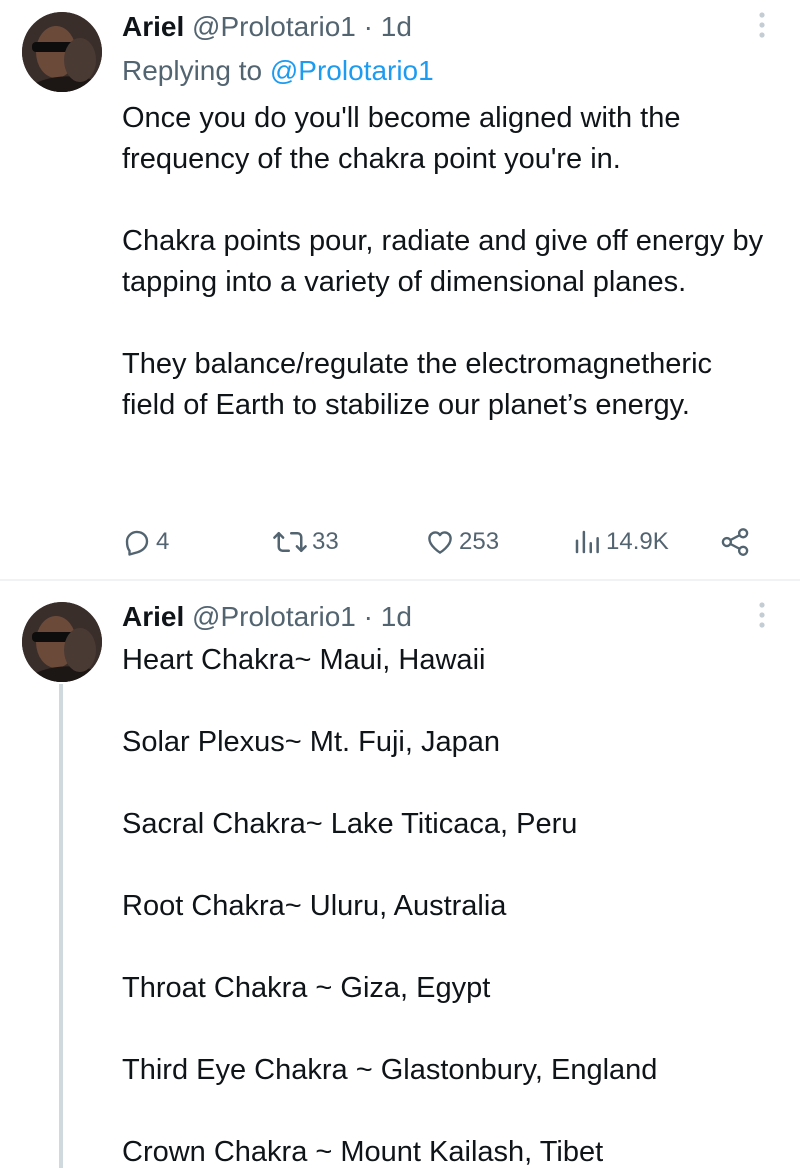 This screenshot has width=800, height=1173. I want to click on like-button: 253, so click(462, 542).